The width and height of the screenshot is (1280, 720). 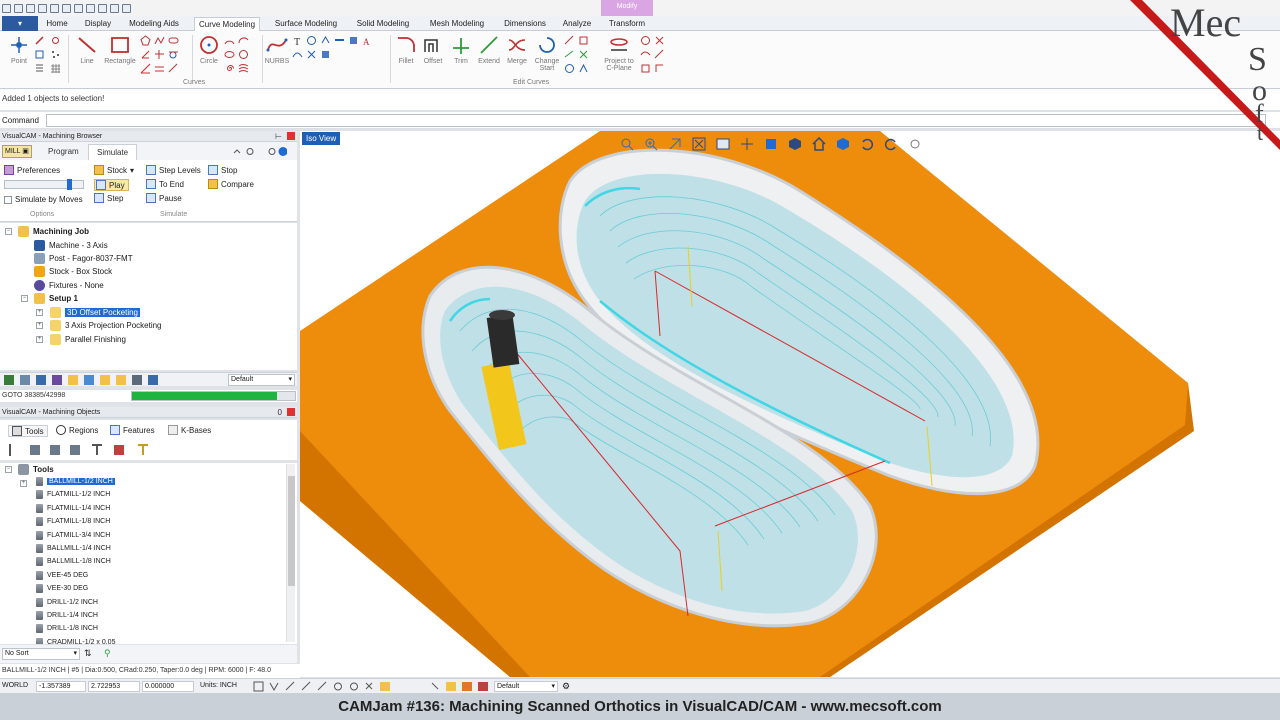 I want to click on save-icon, so click(x=42, y=8).